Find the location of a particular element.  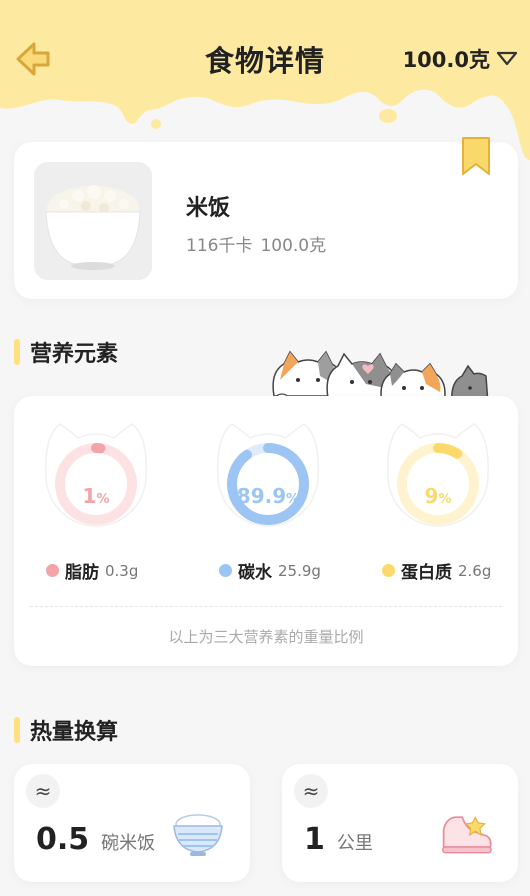

food-meta: 116千卡 100.0克 is located at coordinates (256, 243).